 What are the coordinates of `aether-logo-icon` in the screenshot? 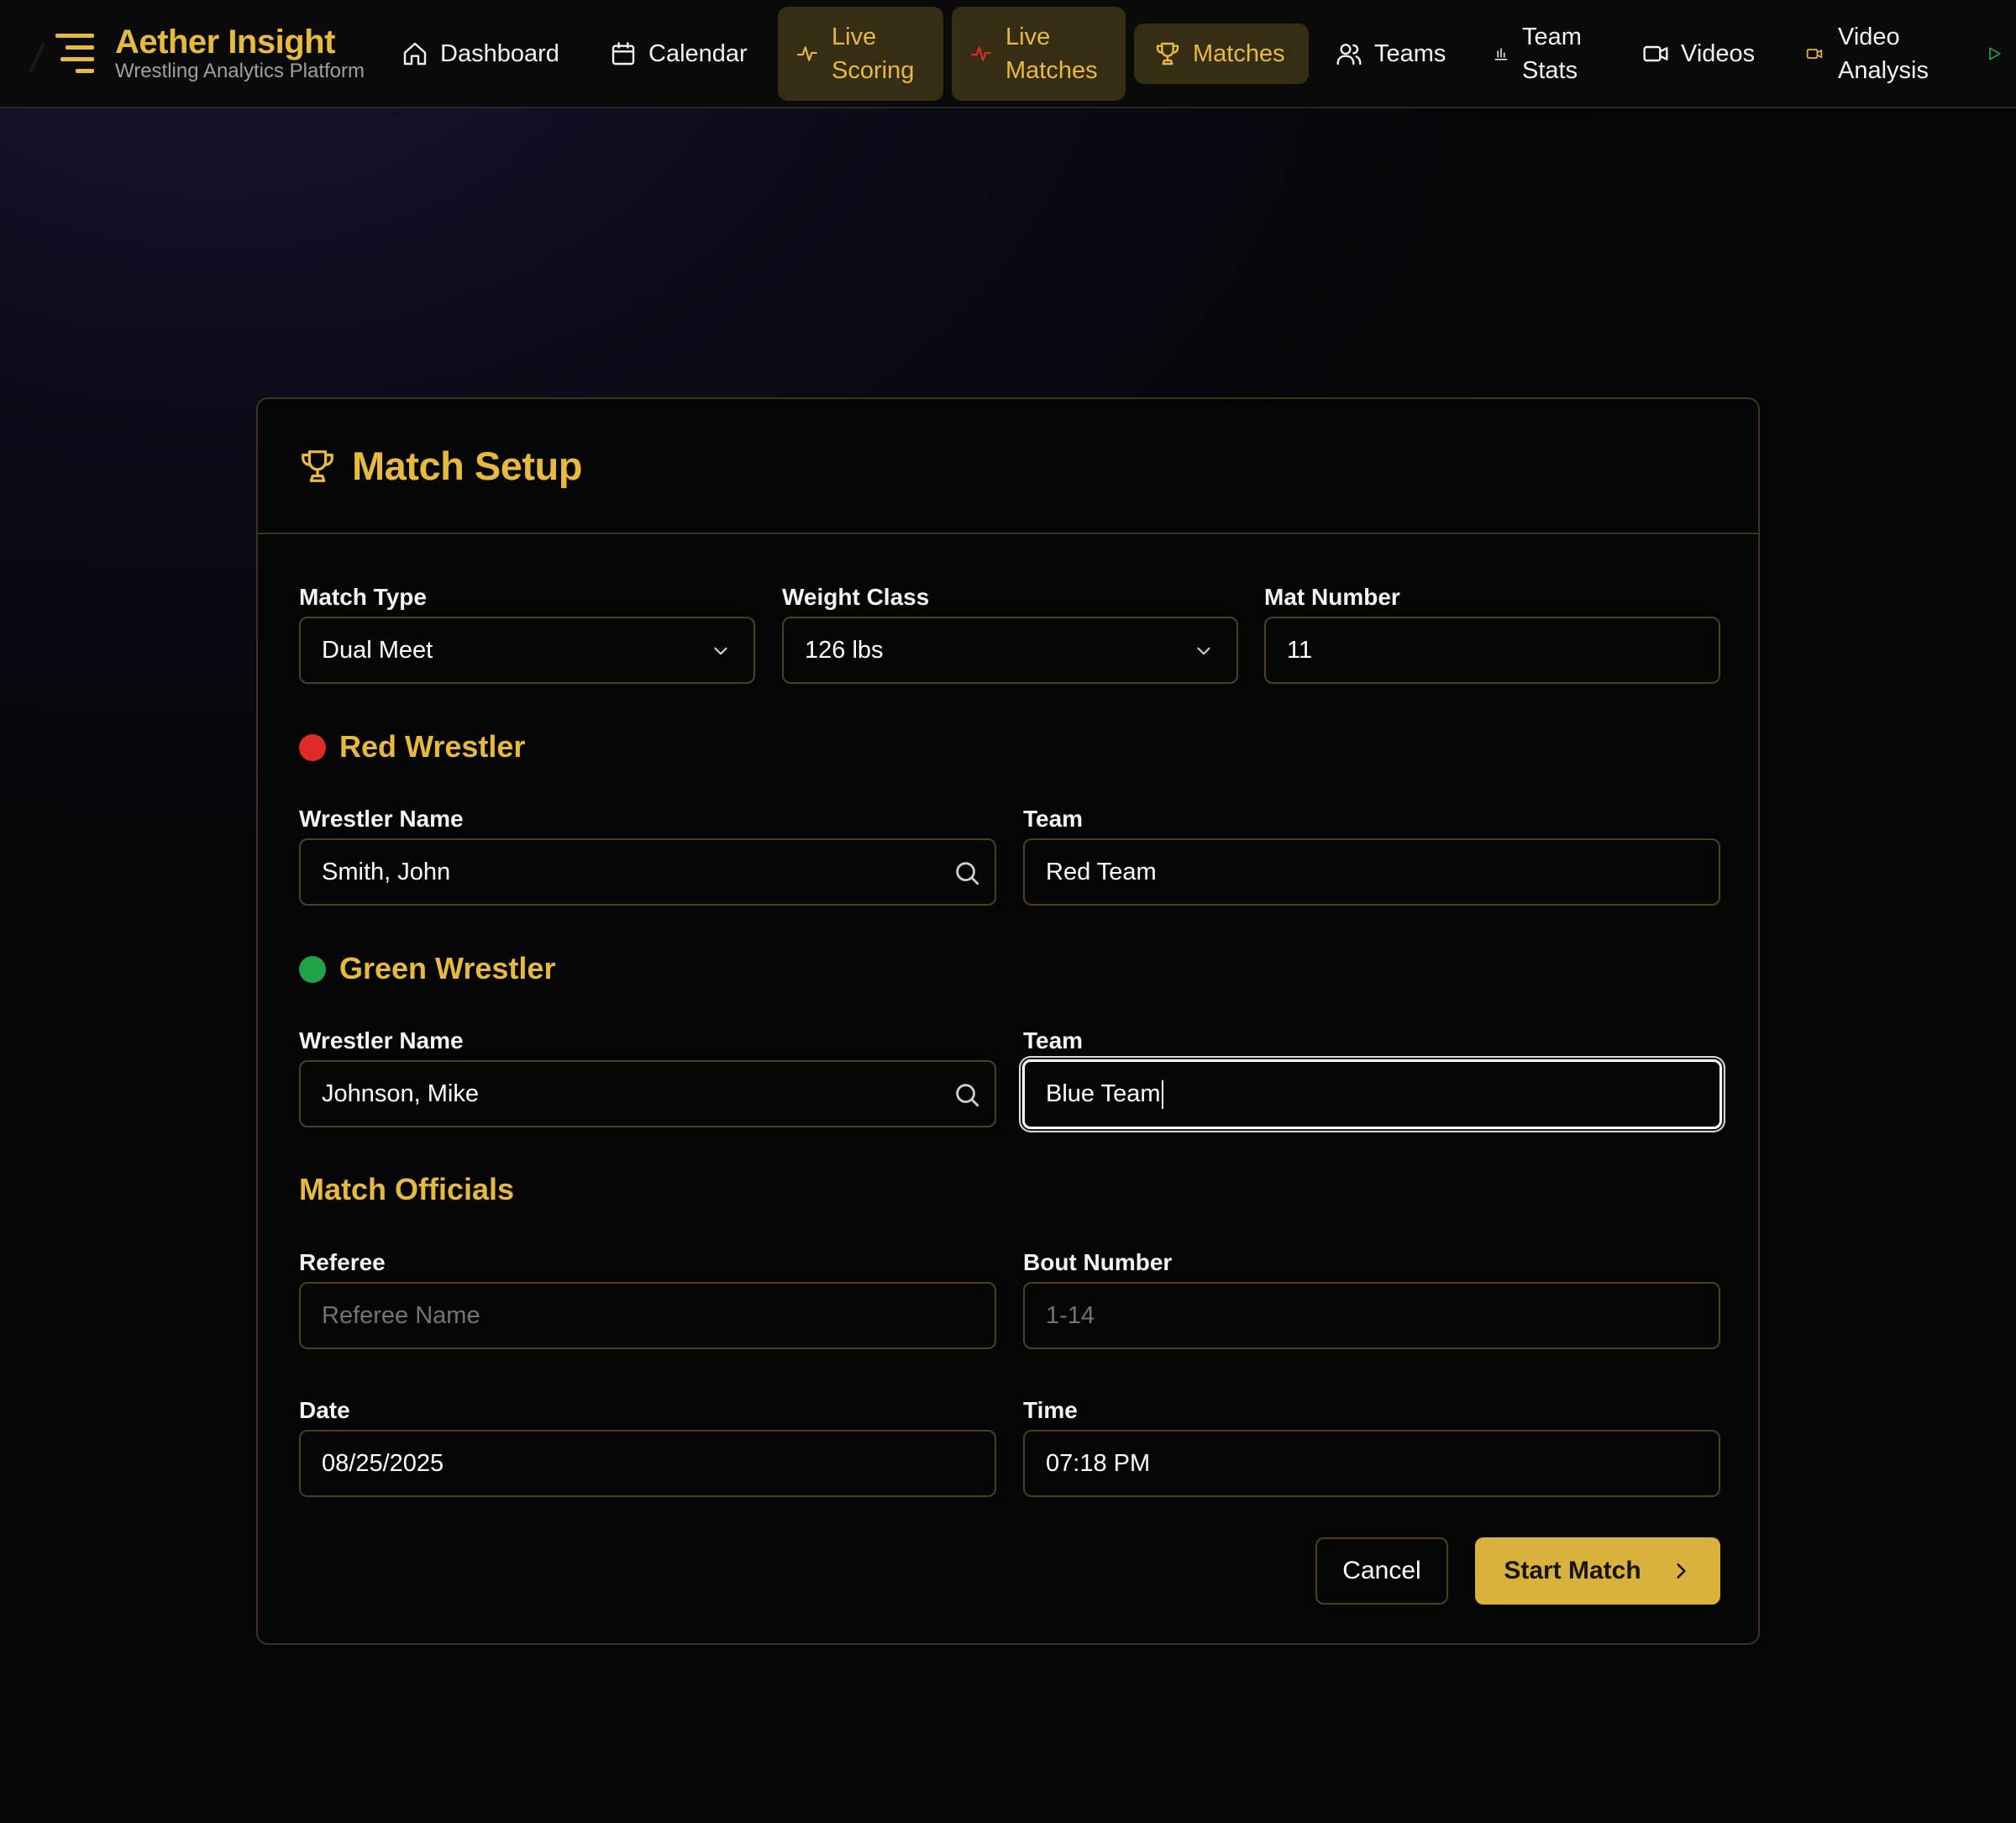 It's located at (61, 54).